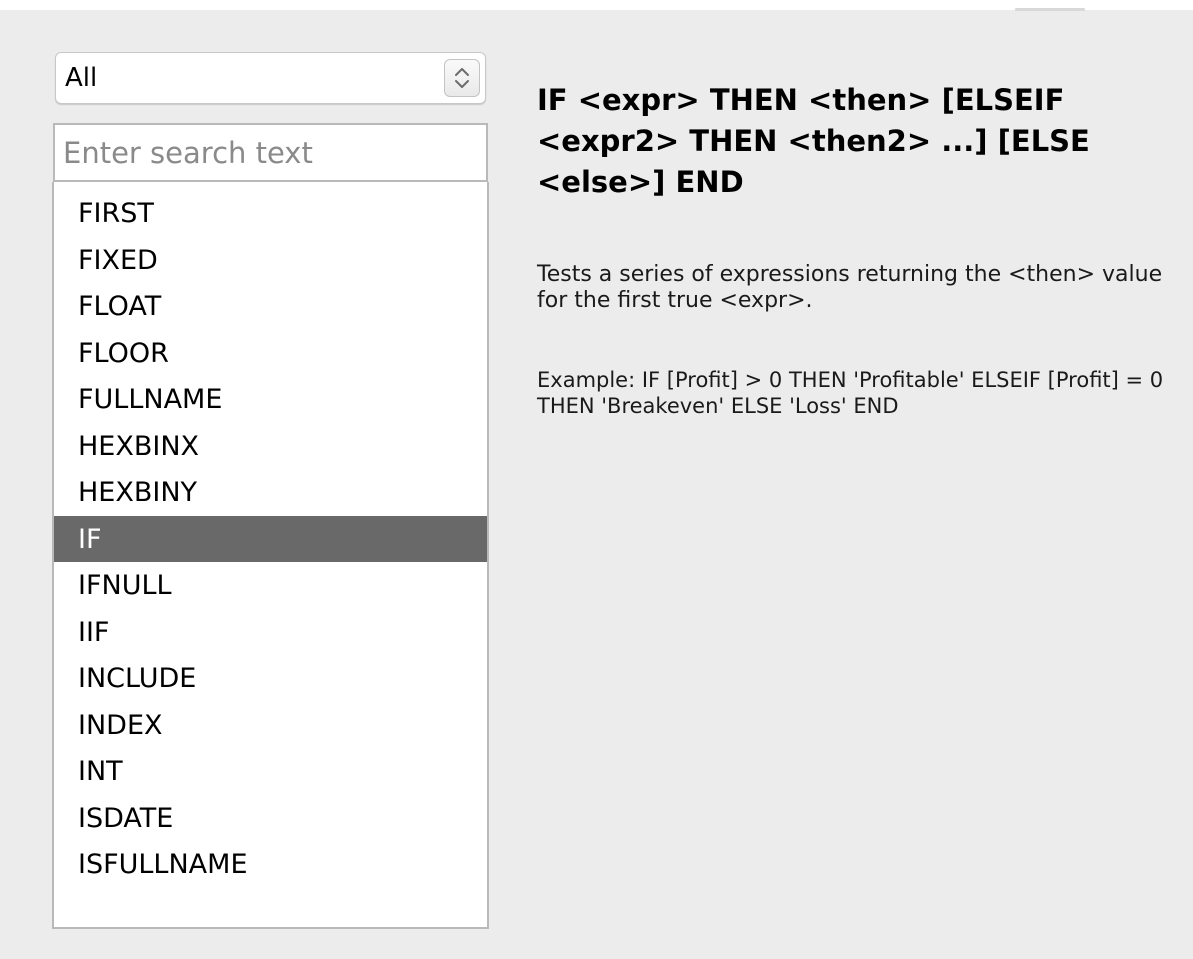 This screenshot has height=959, width=1193. Describe the element at coordinates (462, 78) in the screenshot. I see `up-down-chevron-icon` at that location.